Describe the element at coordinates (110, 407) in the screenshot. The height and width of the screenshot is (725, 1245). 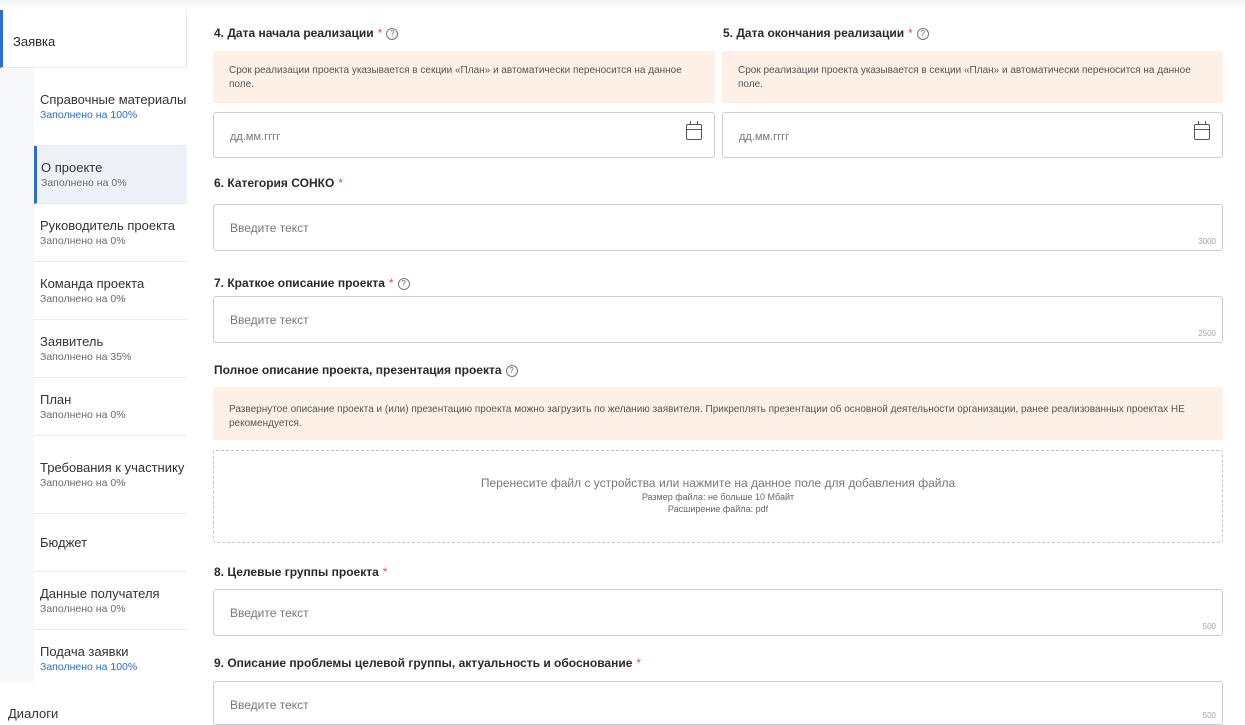
I see `sidebar-item-plan: План Заполнено на 0%` at that location.